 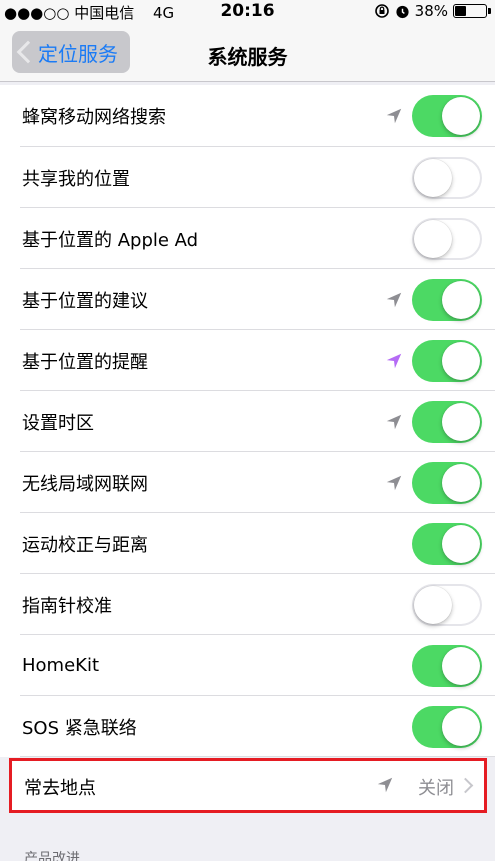 I want to click on alarm-icon, so click(x=402, y=11).